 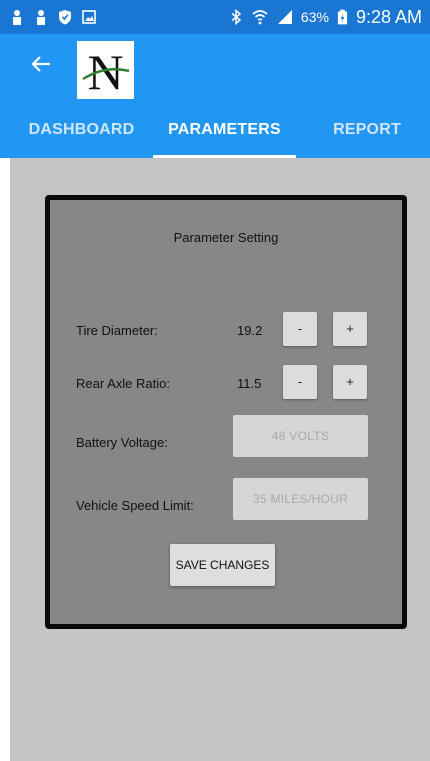 I want to click on battery-charging-icon, so click(x=342, y=17).